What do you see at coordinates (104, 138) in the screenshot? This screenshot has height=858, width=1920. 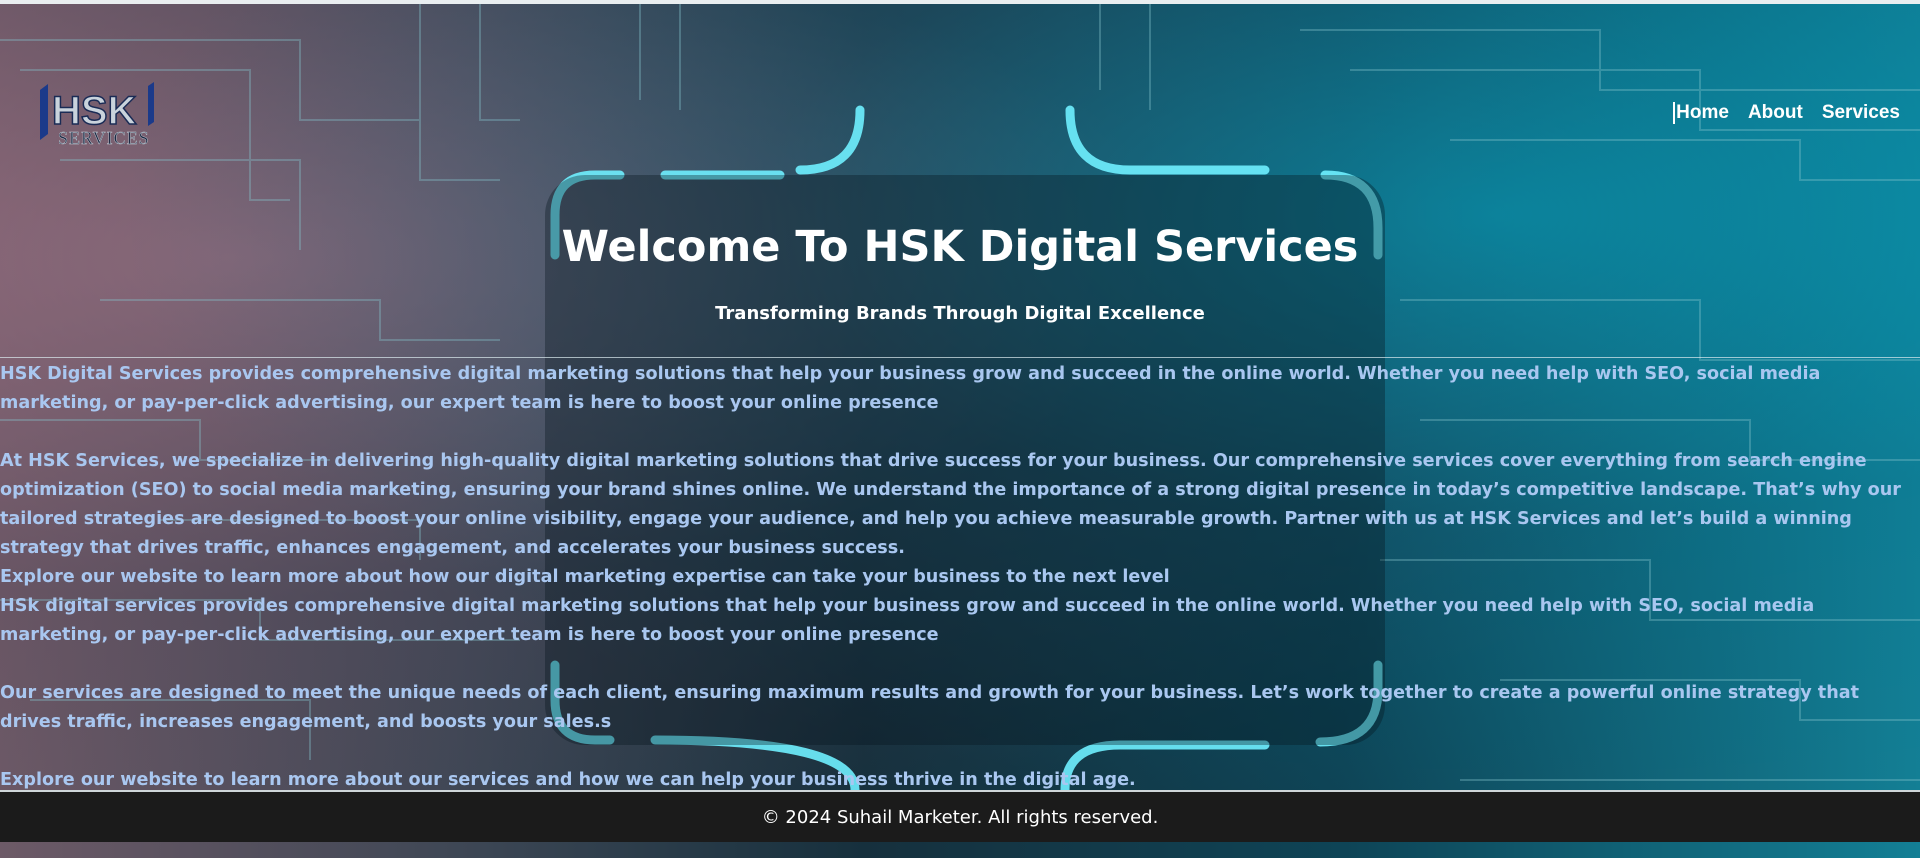 I see `logo-text-sub: SERVICES` at bounding box center [104, 138].